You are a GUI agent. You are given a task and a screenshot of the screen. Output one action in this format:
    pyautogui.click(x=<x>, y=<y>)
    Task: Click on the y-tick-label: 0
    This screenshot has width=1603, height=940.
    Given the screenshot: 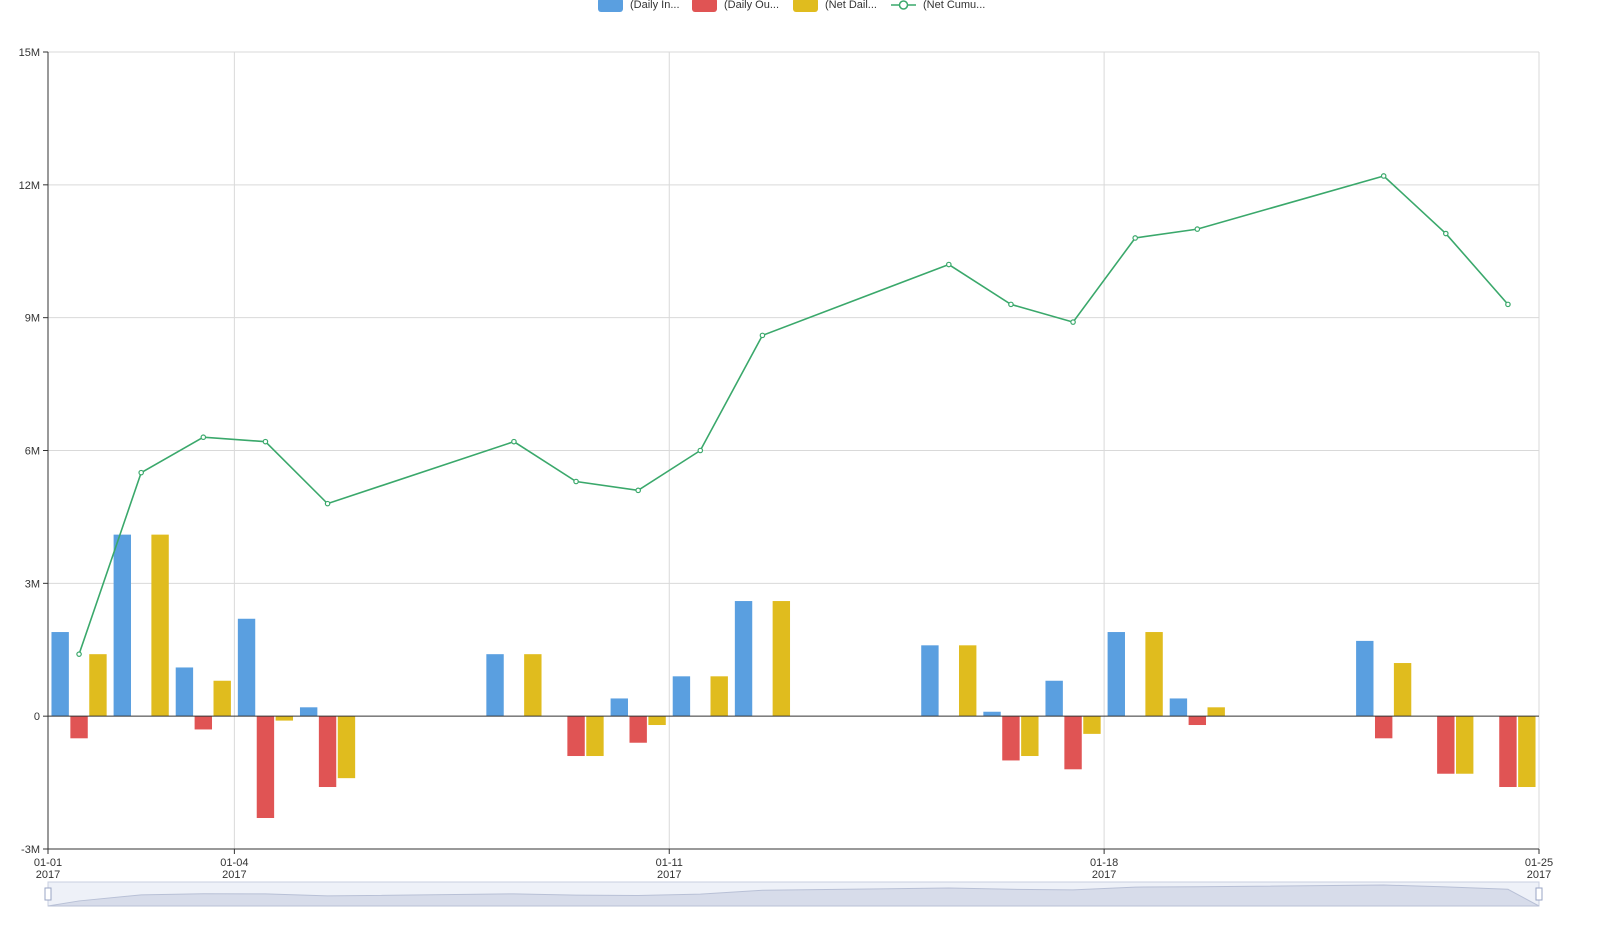 What is the action you would take?
    pyautogui.click(x=37, y=717)
    